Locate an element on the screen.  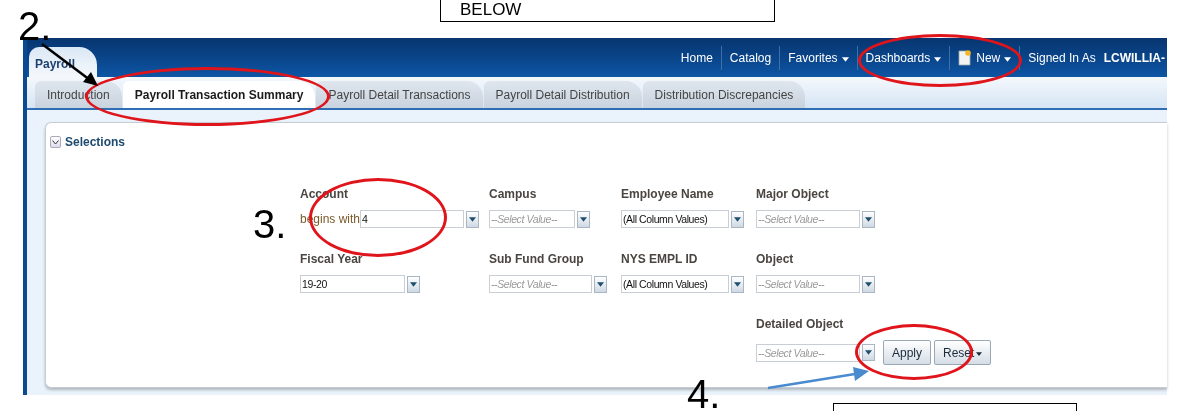
dropdown-field: 4 is located at coordinates (412, 219).